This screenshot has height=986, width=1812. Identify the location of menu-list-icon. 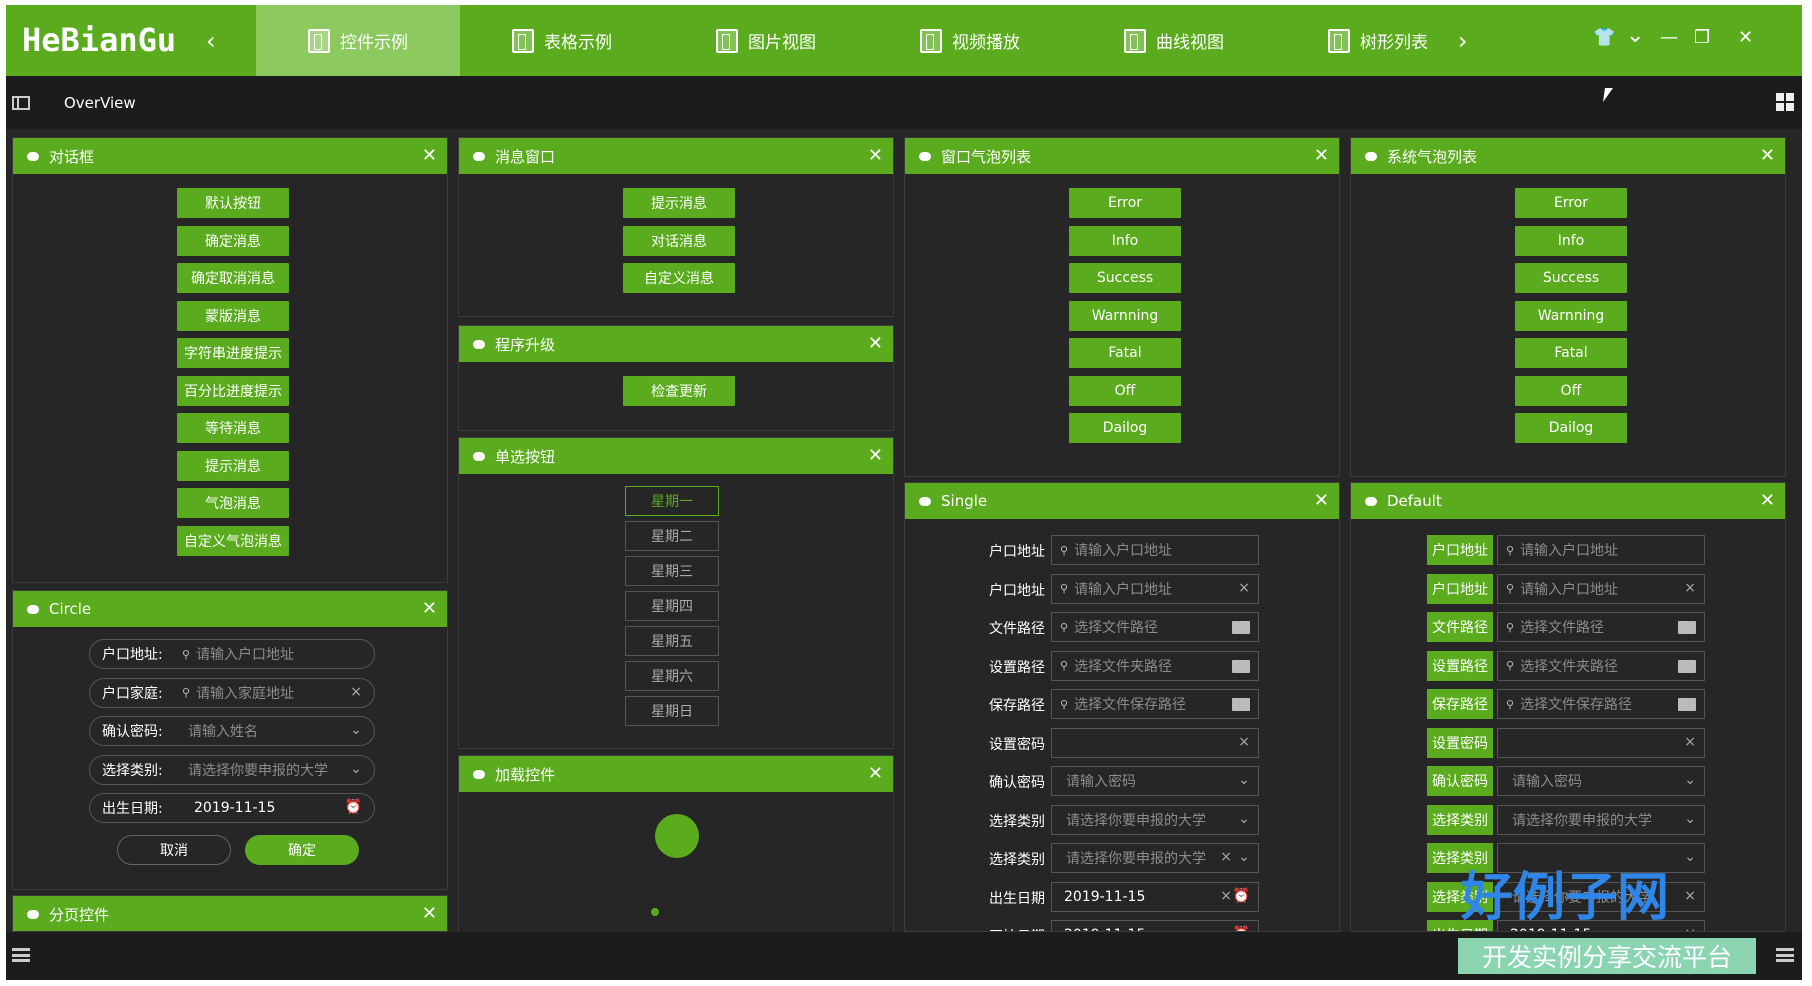
(21, 955).